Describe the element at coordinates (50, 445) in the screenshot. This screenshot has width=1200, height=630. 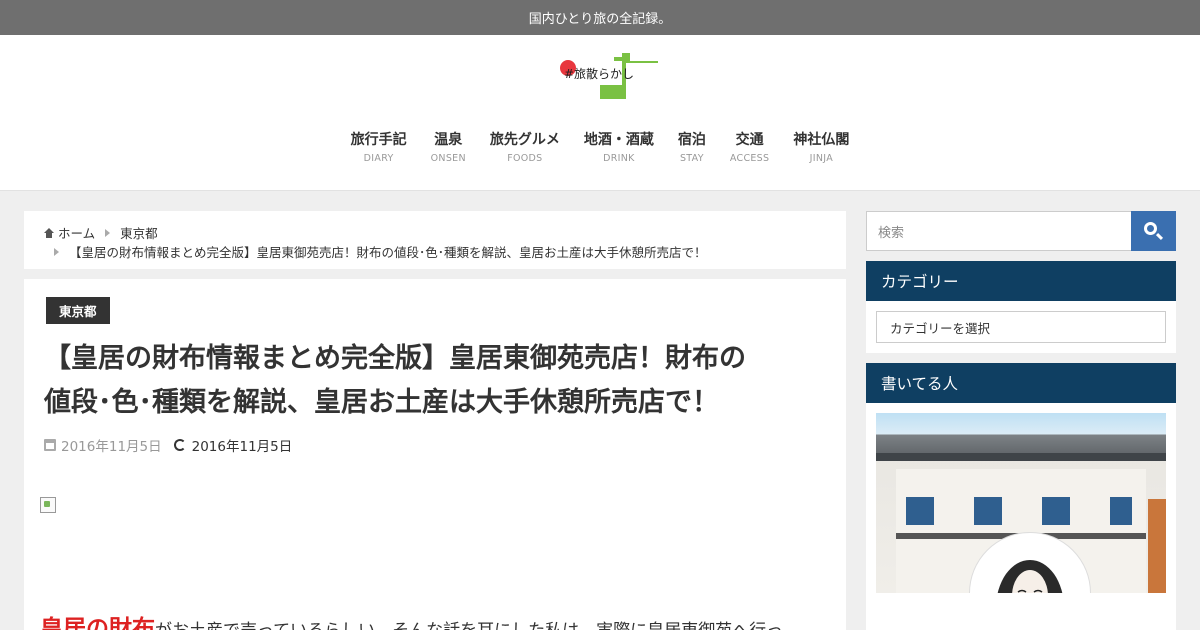
I see `calendar-icon` at that location.